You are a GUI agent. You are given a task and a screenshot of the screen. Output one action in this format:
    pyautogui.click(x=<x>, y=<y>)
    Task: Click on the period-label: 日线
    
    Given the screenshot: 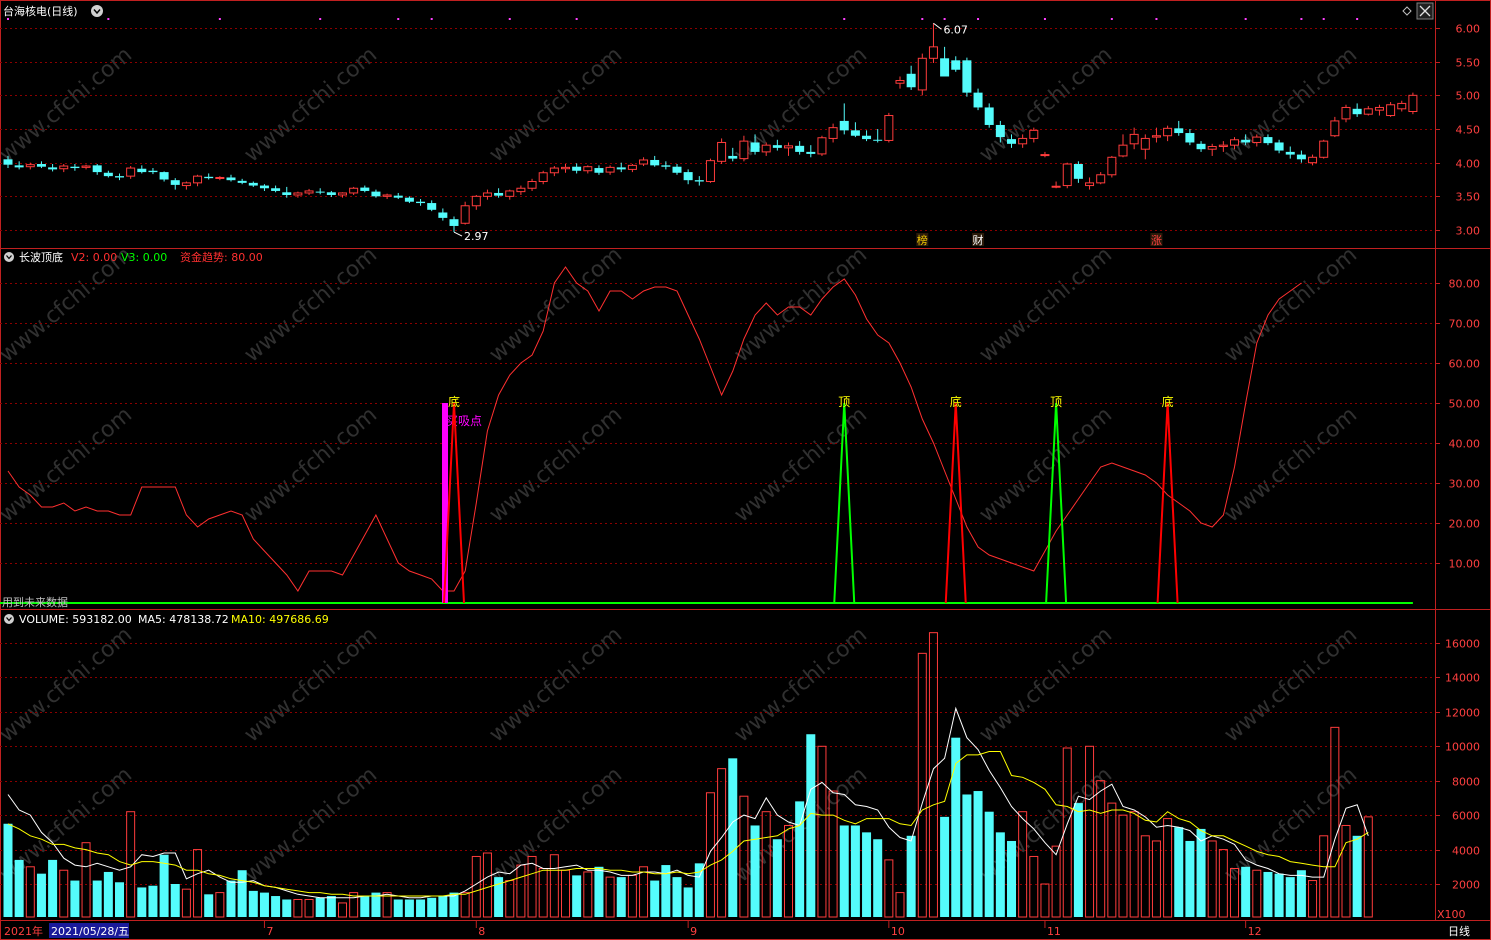 What is the action you would take?
    pyautogui.click(x=1459, y=931)
    